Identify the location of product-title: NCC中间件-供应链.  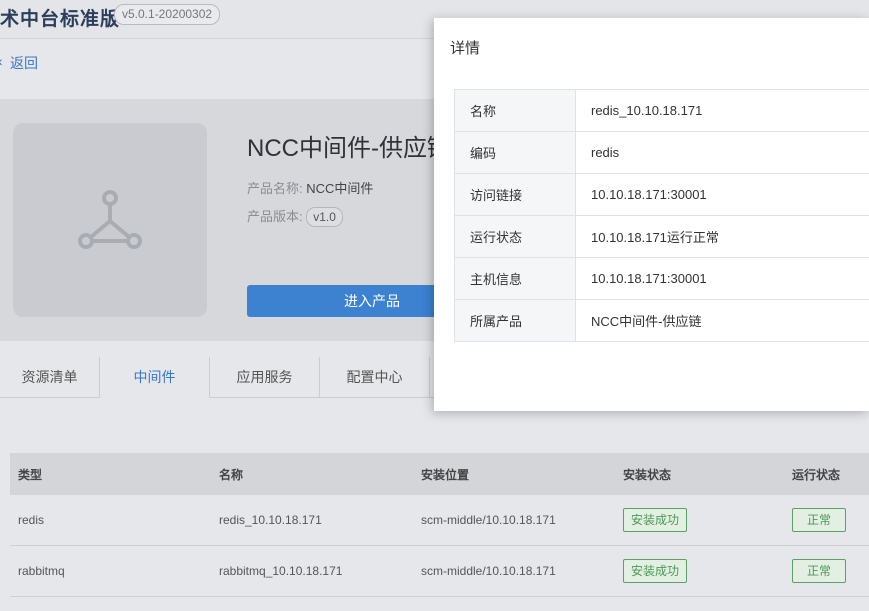
(349, 148).